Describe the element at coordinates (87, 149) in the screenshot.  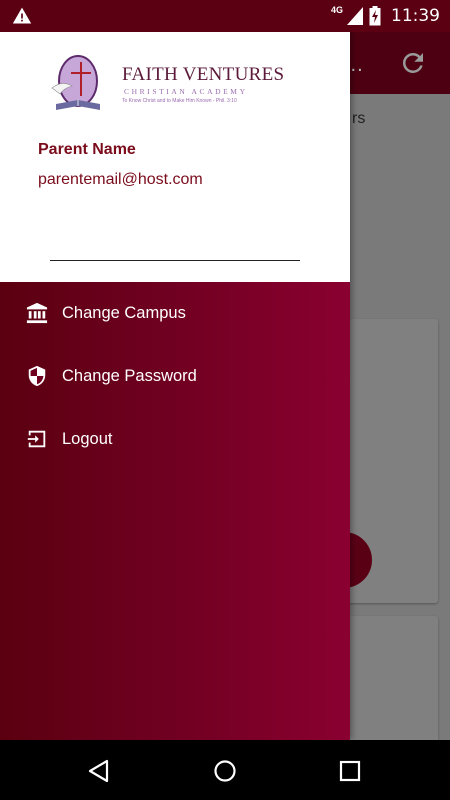
I see `parent-name: Parent Name` at that location.